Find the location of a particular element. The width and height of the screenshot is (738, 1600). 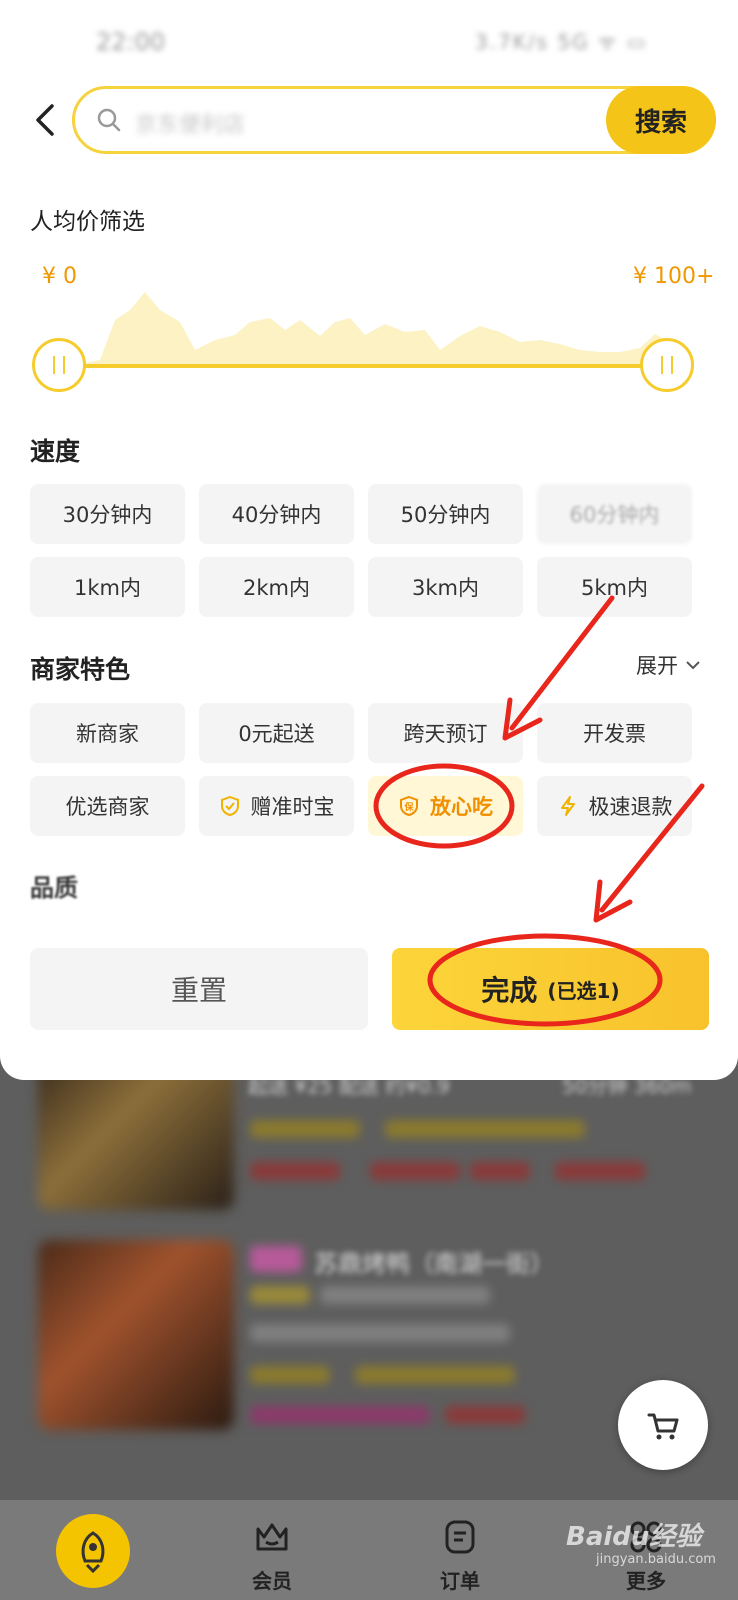

shield-badge-icon: 保 is located at coordinates (409, 806).